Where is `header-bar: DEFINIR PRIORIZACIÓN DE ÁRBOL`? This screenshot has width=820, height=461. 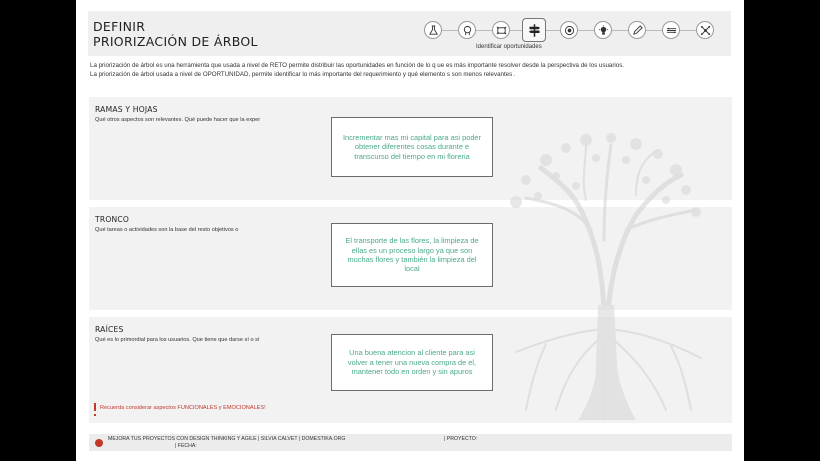 header-bar: DEFINIR PRIORIZACIÓN DE ÁRBOL is located at coordinates (409, 33).